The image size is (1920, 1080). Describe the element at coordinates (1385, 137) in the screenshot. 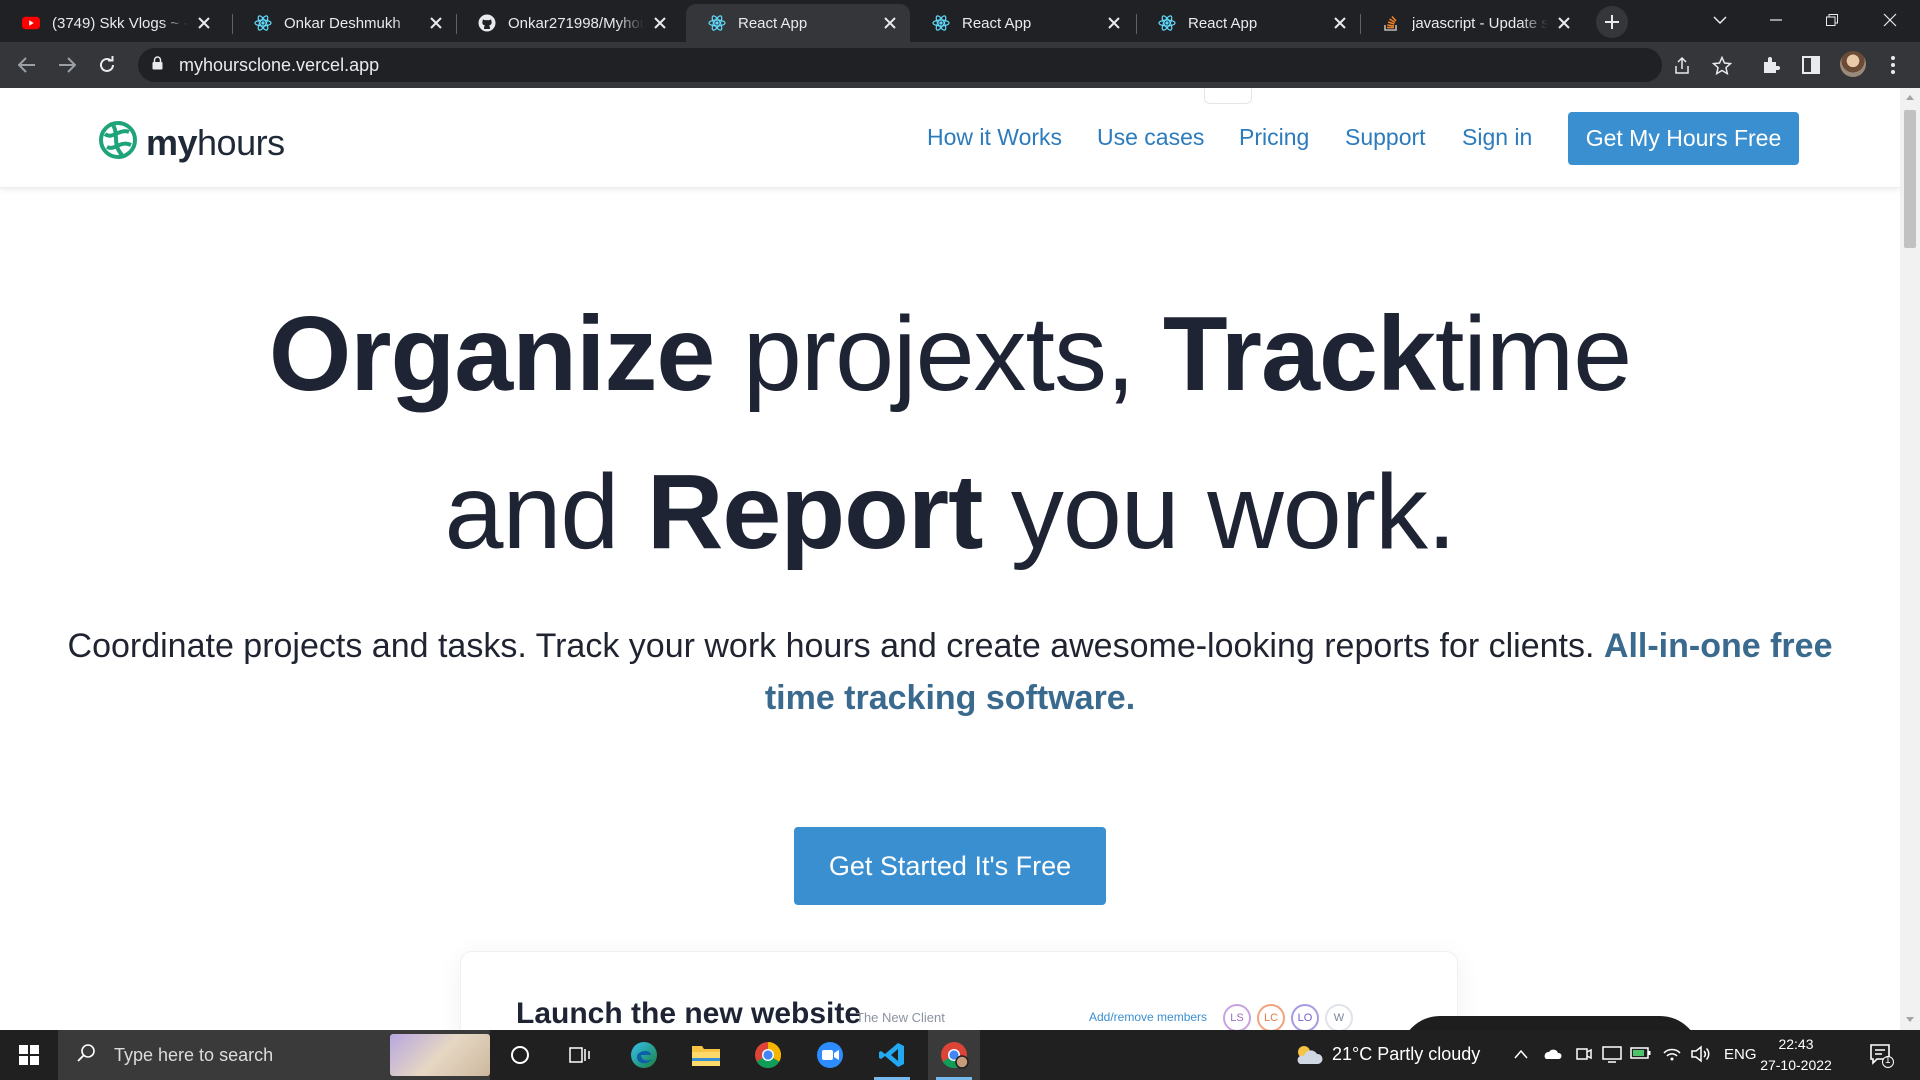

I see `nav-support: Support` at that location.